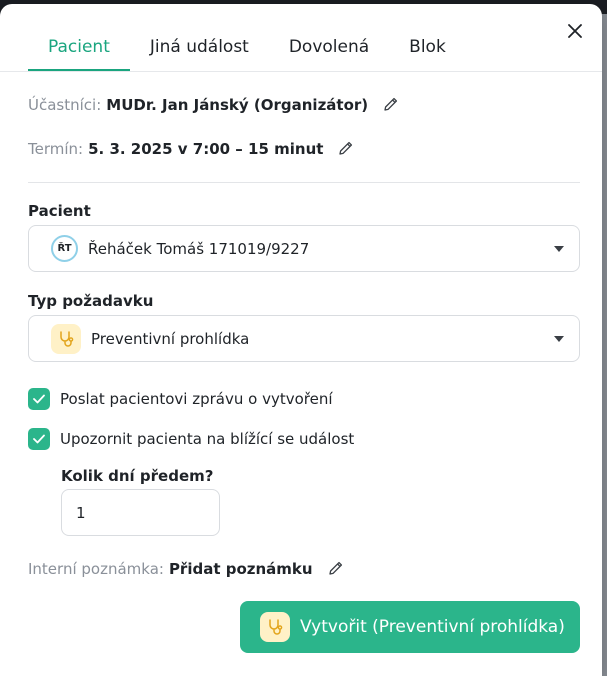 This screenshot has width=607, height=676. I want to click on days-before-label: Kolik dní předem?, so click(137, 476).